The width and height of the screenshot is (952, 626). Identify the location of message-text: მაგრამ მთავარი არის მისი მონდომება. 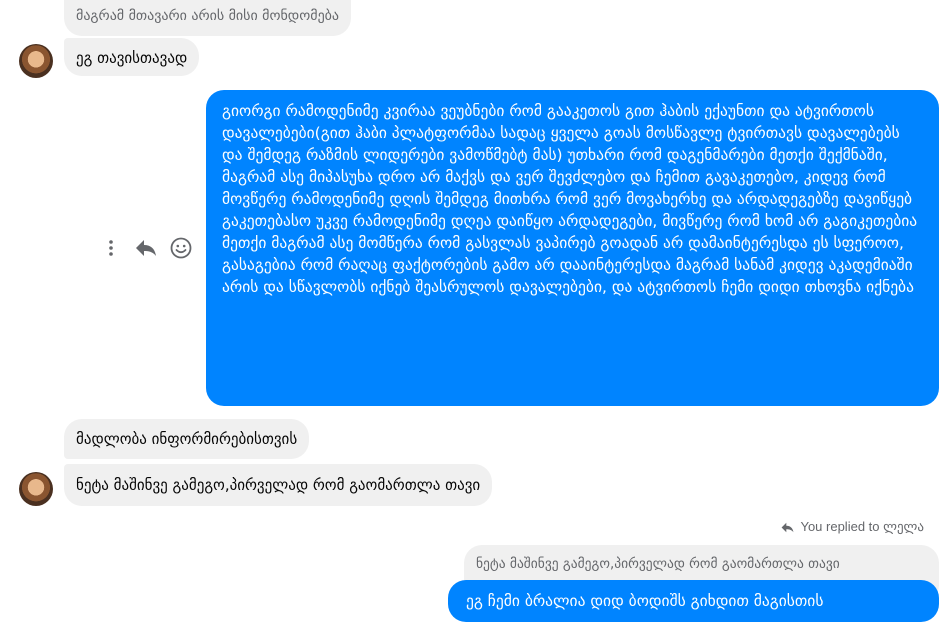
(208, 16).